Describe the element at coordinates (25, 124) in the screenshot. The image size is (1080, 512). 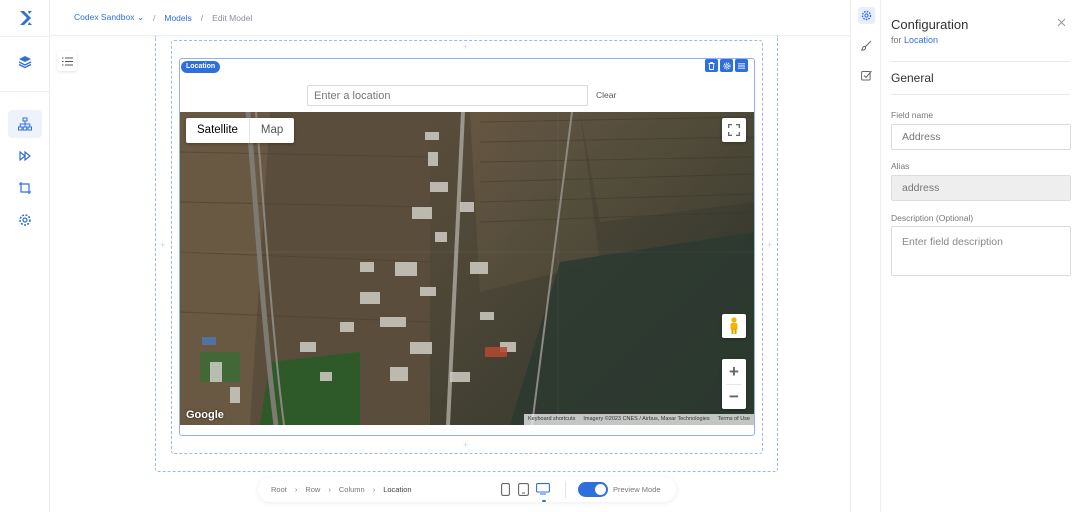
I see `sitemap-icon` at that location.